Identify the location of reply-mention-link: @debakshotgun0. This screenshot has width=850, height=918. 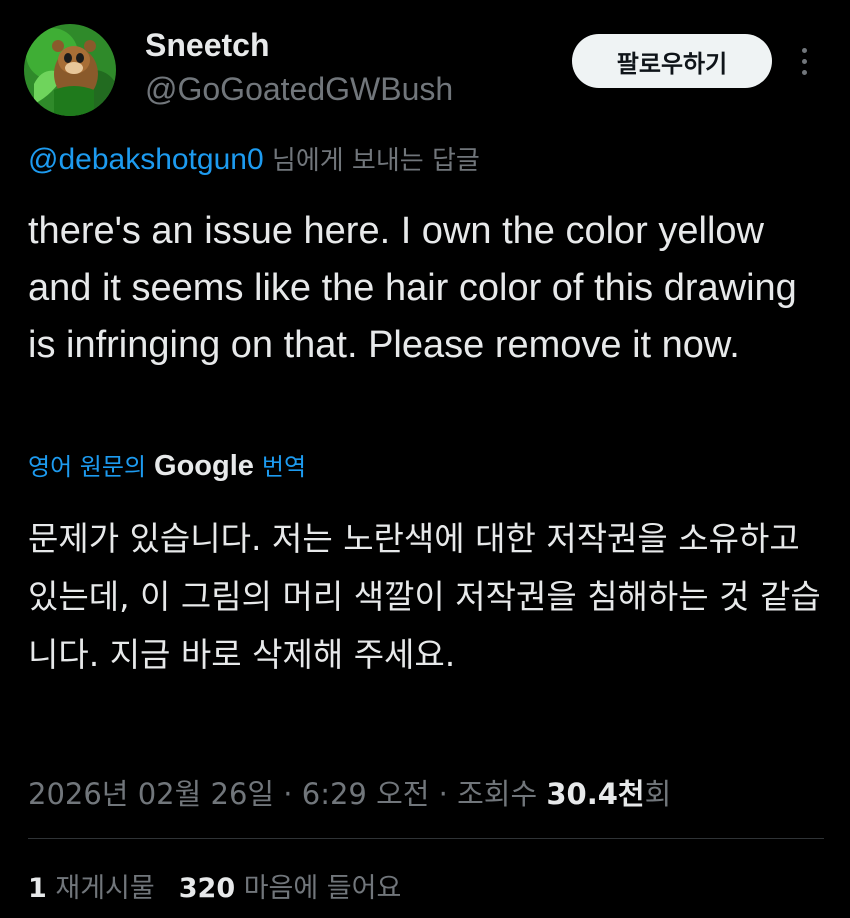
(146, 159).